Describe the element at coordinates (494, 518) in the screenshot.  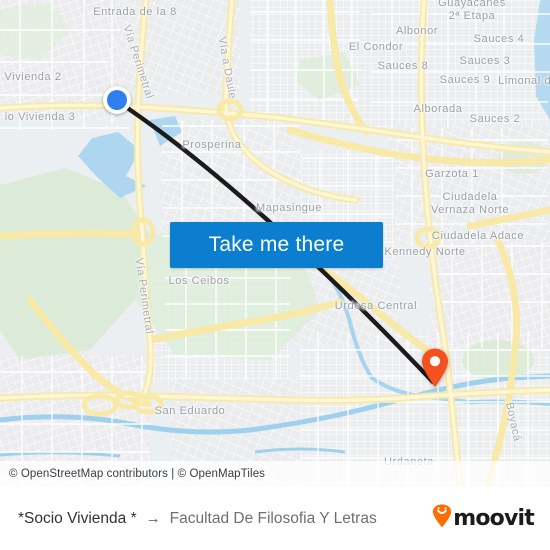
I see `moovit-wordmark: moovit` at that location.